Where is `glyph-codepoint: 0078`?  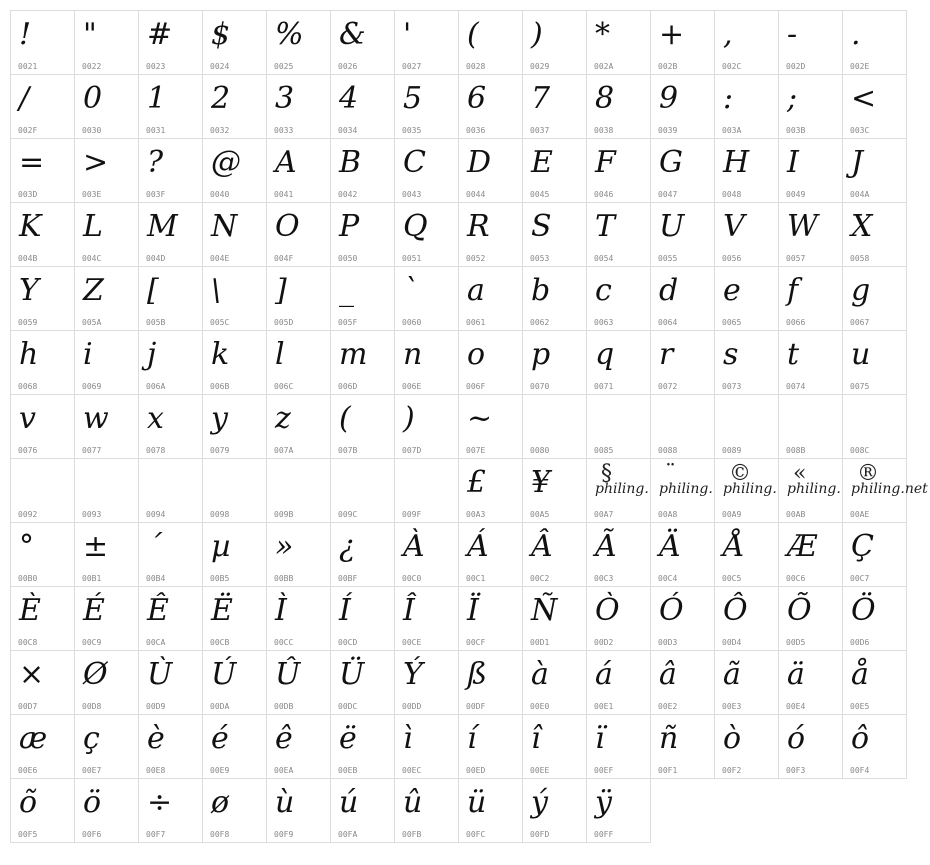 glyph-codepoint: 0078 is located at coordinates (156, 450).